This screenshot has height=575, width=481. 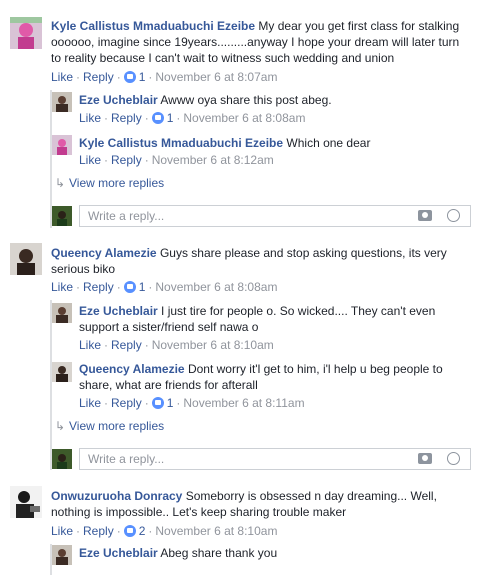 I want to click on comment-author: Onwuzuruoha Donracy, so click(x=116, y=496).